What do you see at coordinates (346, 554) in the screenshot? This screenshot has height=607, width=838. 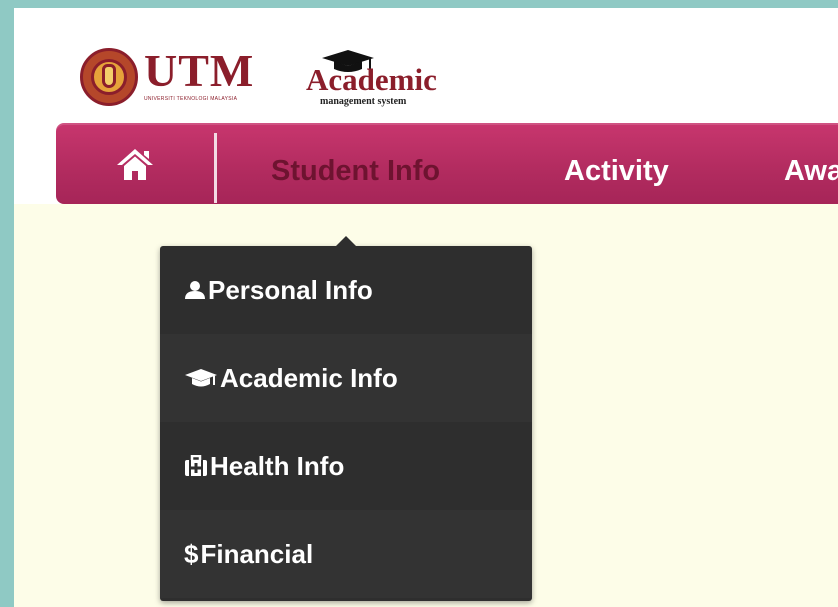 I see `dropdown-item-financial: $ Financial` at bounding box center [346, 554].